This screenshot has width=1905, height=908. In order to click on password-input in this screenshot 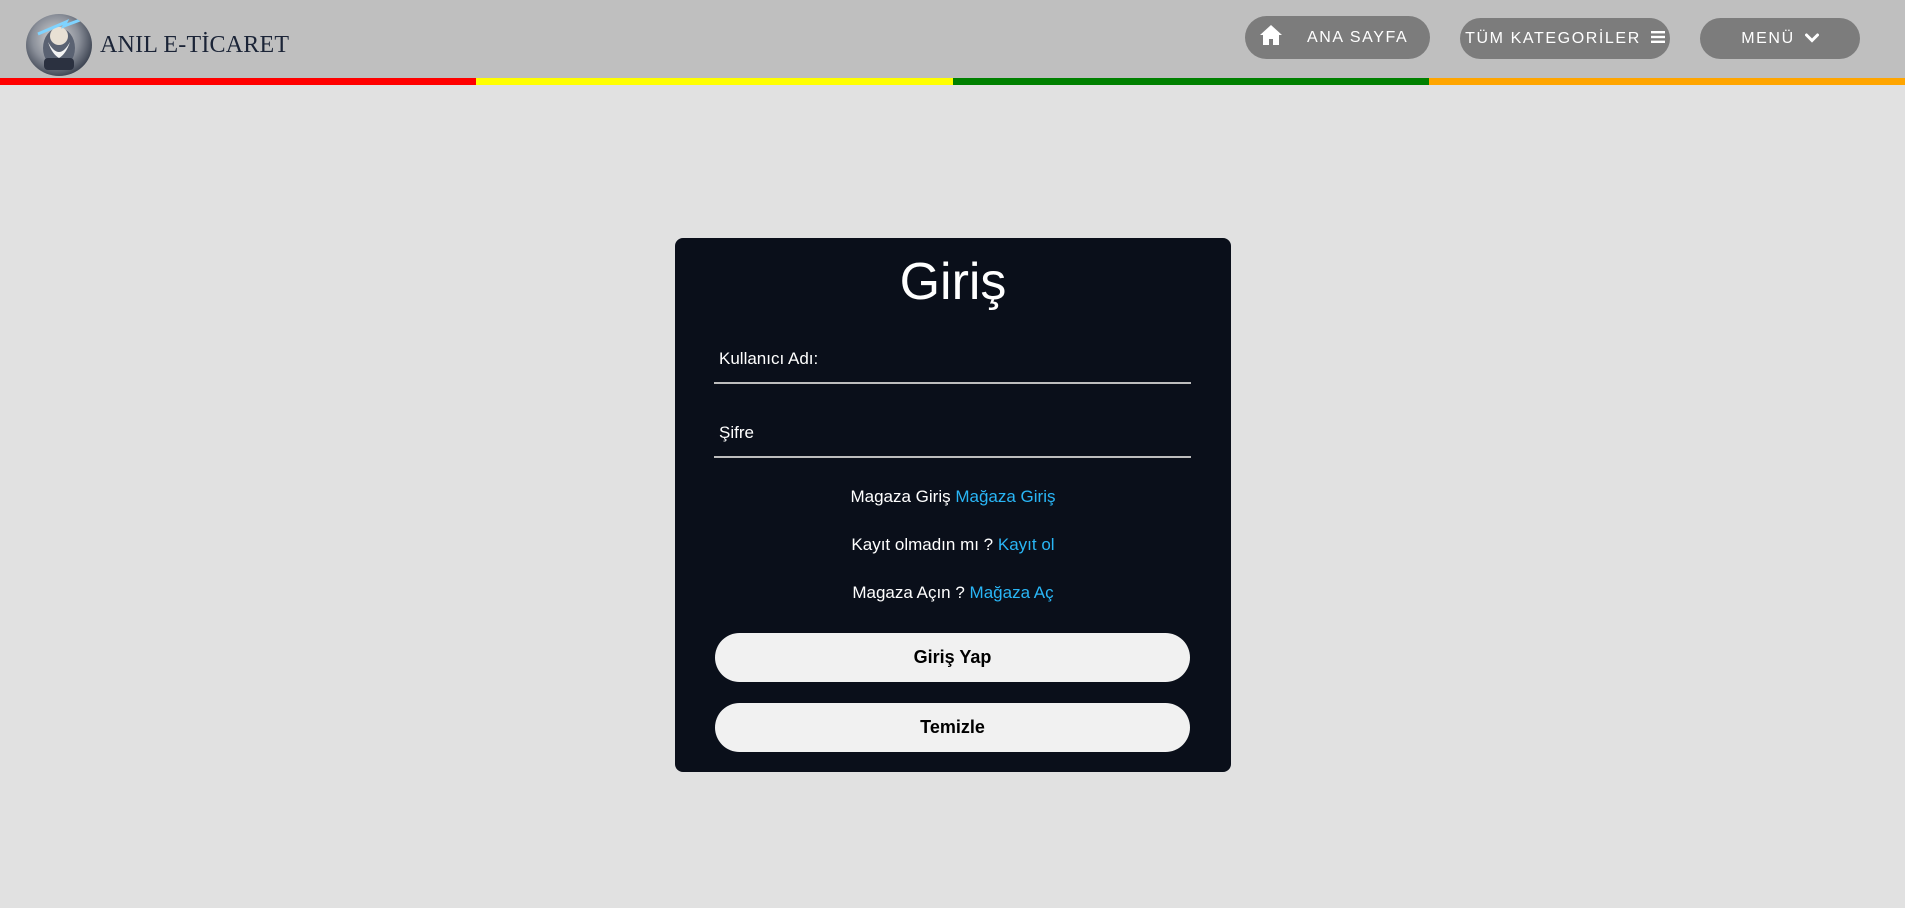, I will do `click(952, 433)`.